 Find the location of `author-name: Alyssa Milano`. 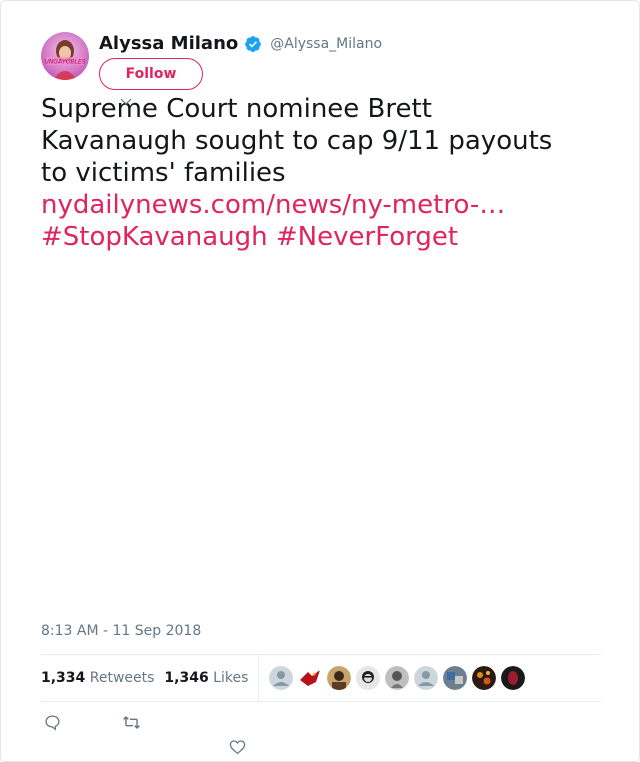

author-name: Alyssa Milano is located at coordinates (168, 43).